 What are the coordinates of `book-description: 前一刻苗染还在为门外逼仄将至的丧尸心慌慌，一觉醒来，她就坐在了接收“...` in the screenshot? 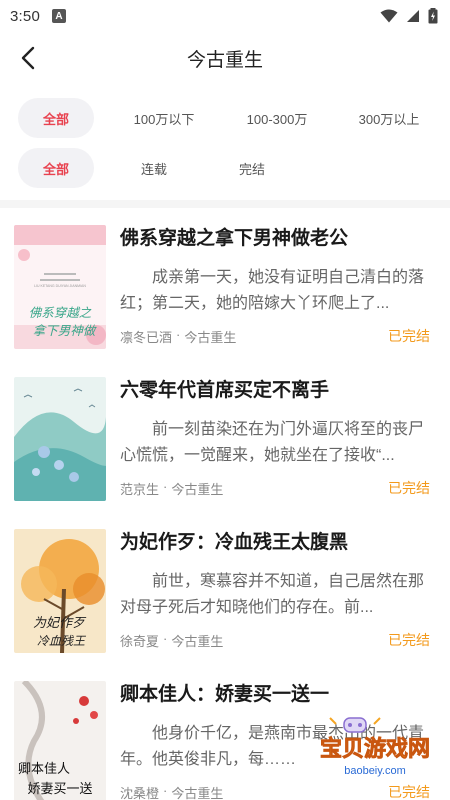 It's located at (272, 442).